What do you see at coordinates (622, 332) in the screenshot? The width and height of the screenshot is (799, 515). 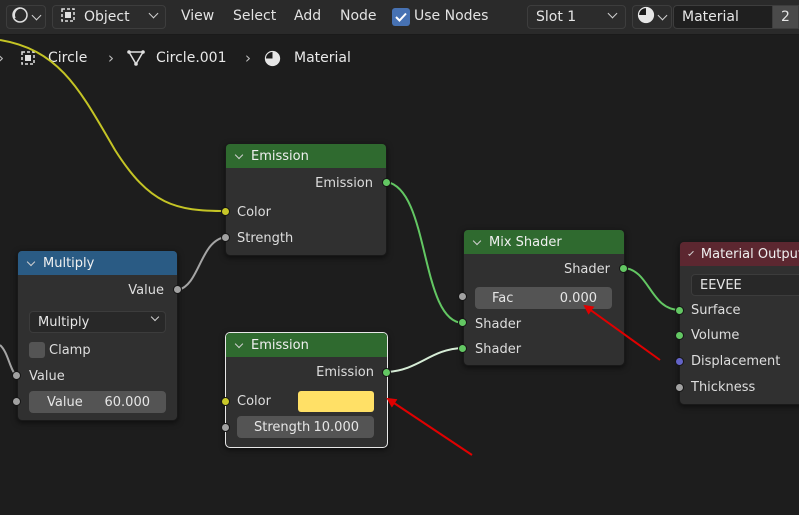 I see `annotation-arrow-fac` at bounding box center [622, 332].